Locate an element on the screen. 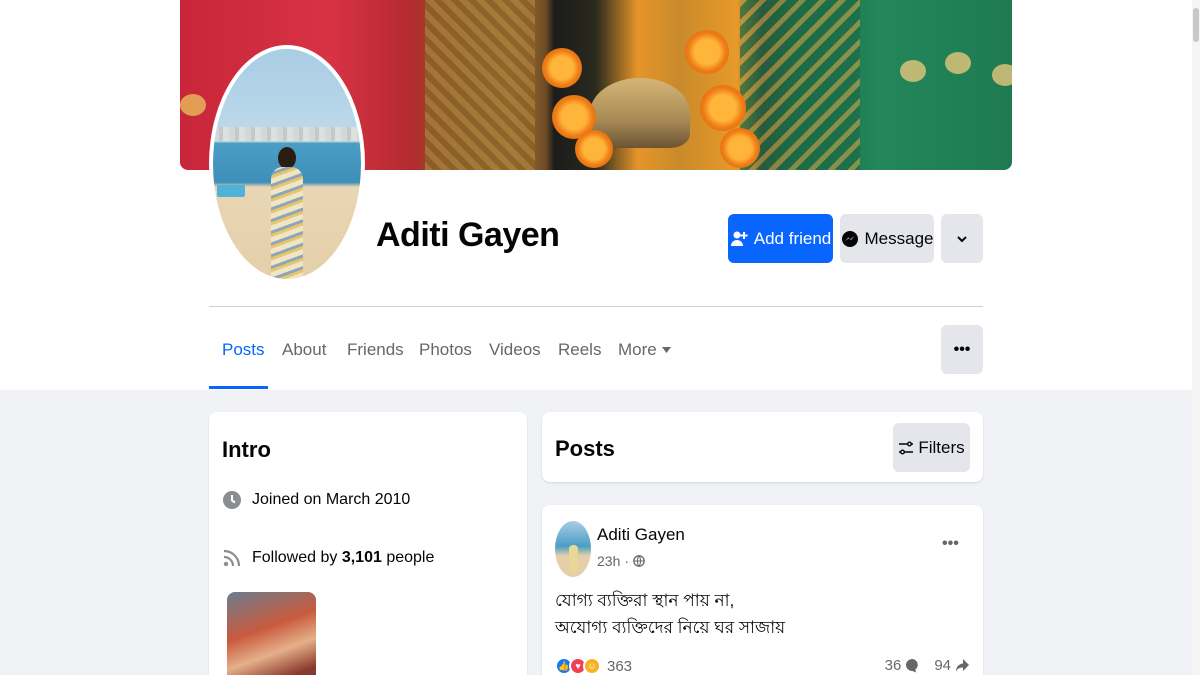 The height and width of the screenshot is (675, 1200). clock-icon is located at coordinates (232, 500).